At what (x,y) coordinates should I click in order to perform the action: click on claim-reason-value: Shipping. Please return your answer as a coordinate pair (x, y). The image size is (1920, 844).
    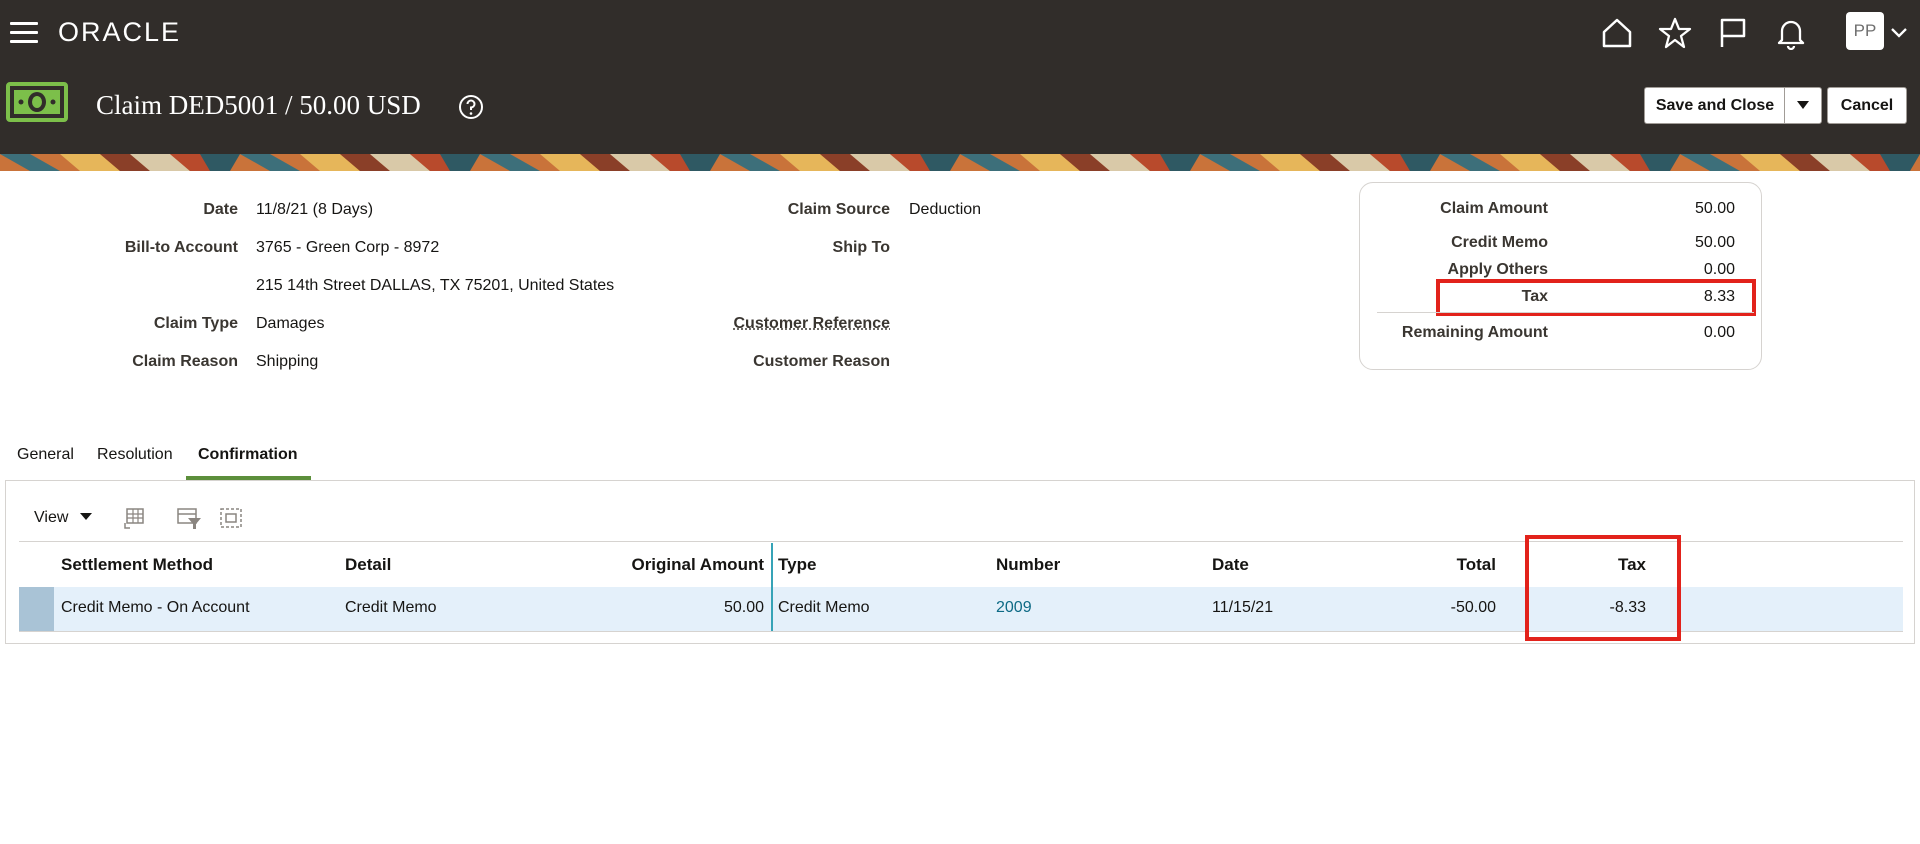
    Looking at the image, I should click on (287, 361).